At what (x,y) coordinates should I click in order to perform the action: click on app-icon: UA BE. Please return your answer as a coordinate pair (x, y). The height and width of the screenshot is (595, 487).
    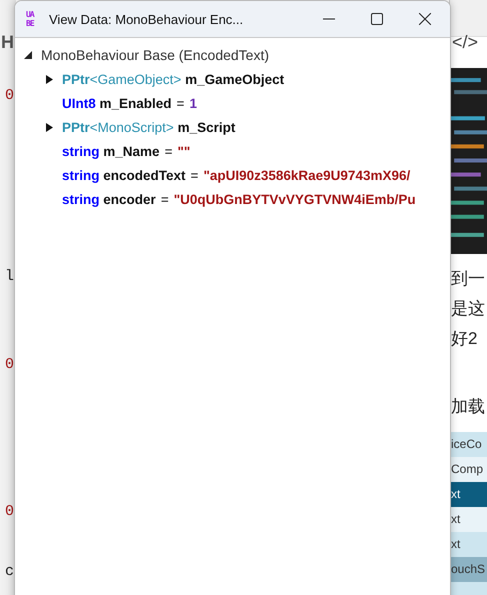
    Looking at the image, I should click on (33, 19).